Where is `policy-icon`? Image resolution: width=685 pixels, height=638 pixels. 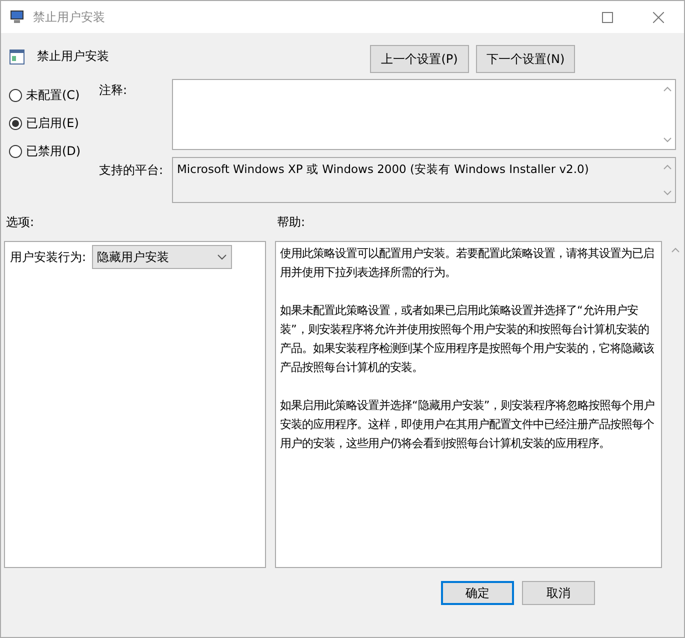 policy-icon is located at coordinates (17, 57).